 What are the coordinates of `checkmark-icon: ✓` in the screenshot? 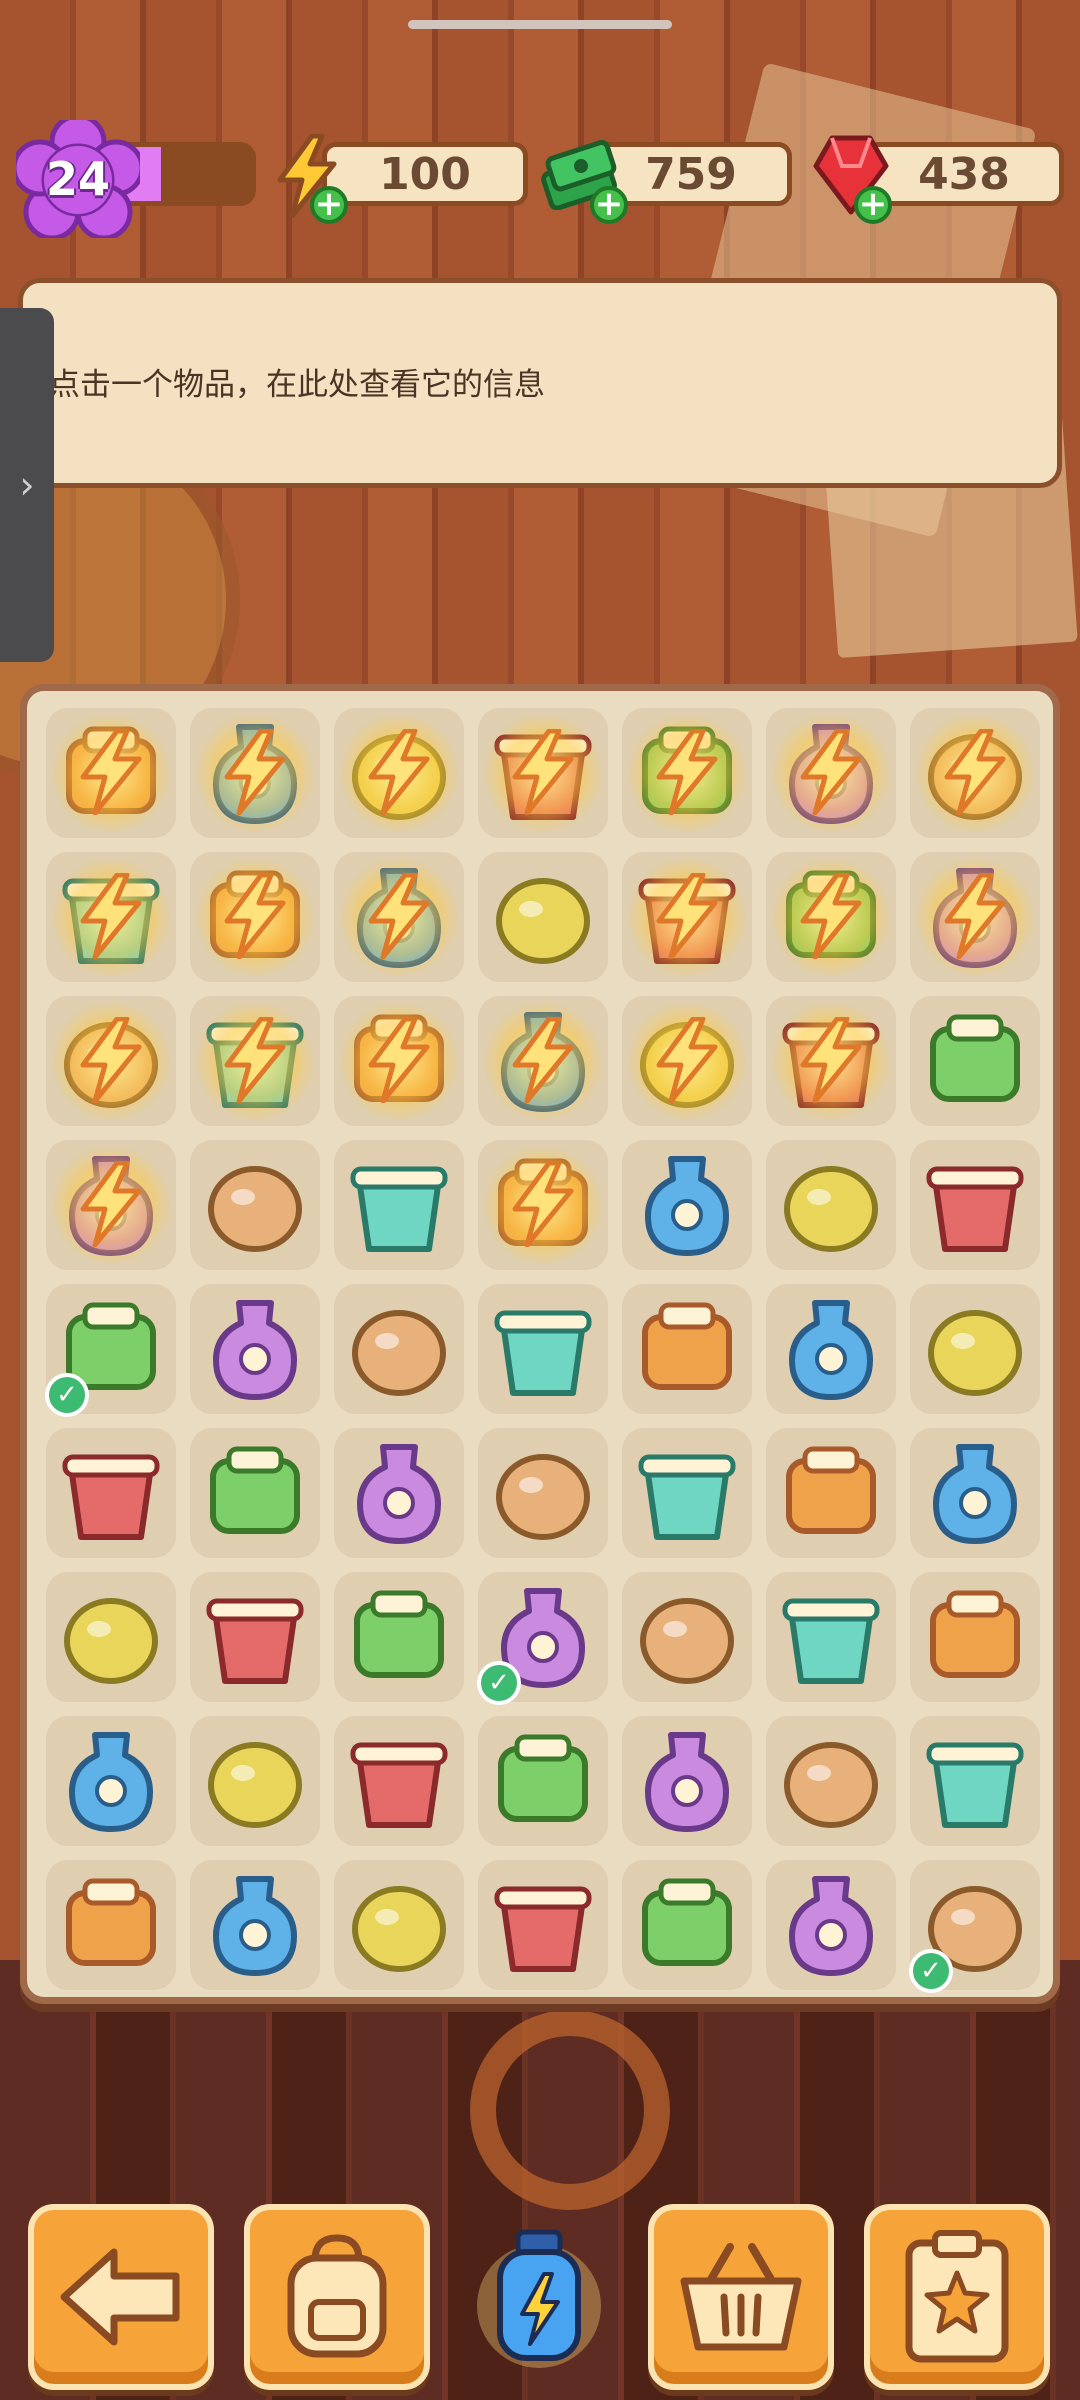 It's located at (499, 1683).